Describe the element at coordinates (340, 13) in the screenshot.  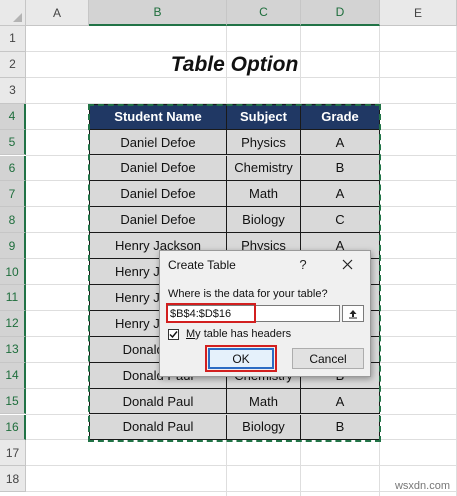
I see `column-header-d: D` at that location.